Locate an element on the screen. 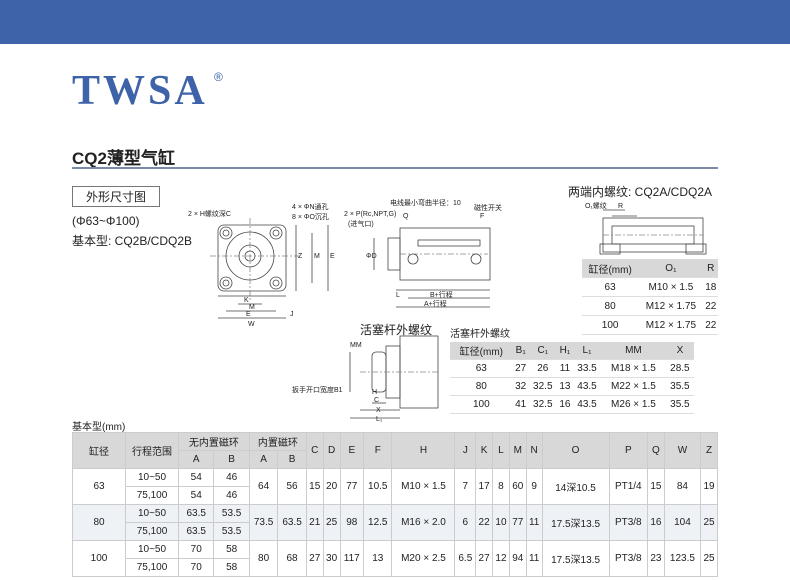 This screenshot has width=790, height=581. dim-d: ΦD is located at coordinates (371, 256).